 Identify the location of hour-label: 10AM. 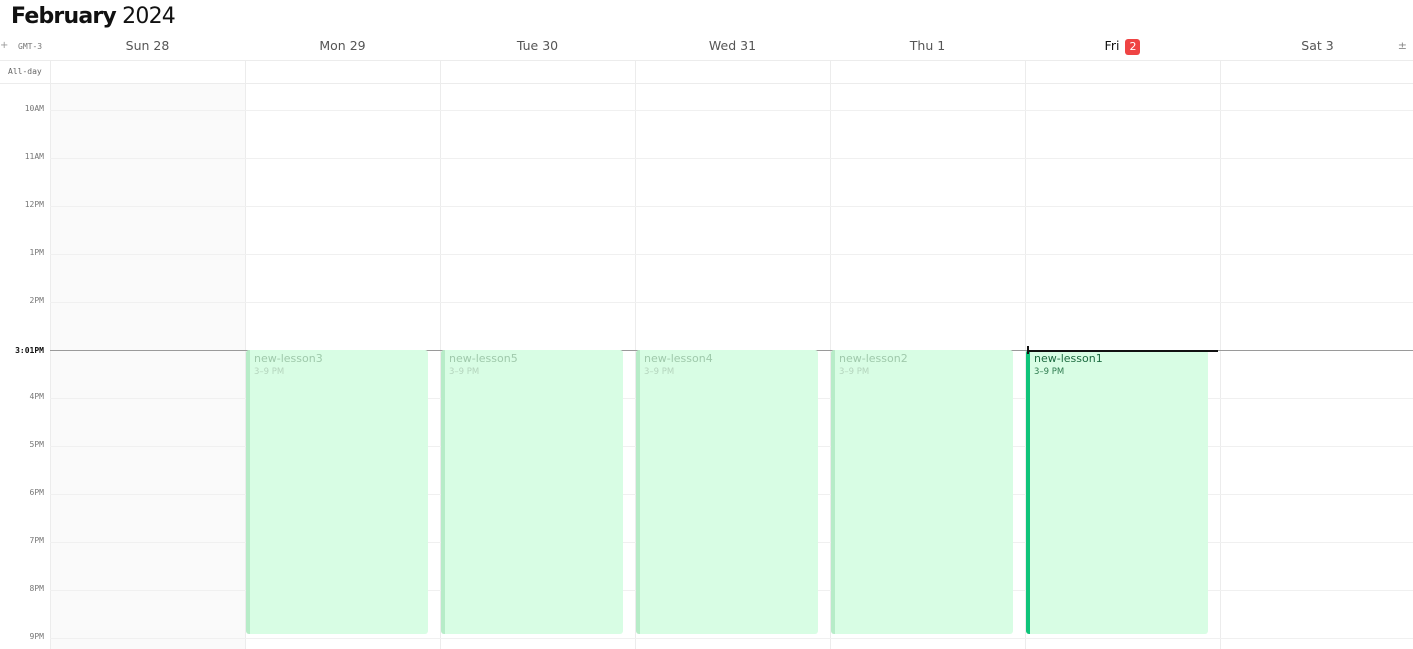
(34, 108).